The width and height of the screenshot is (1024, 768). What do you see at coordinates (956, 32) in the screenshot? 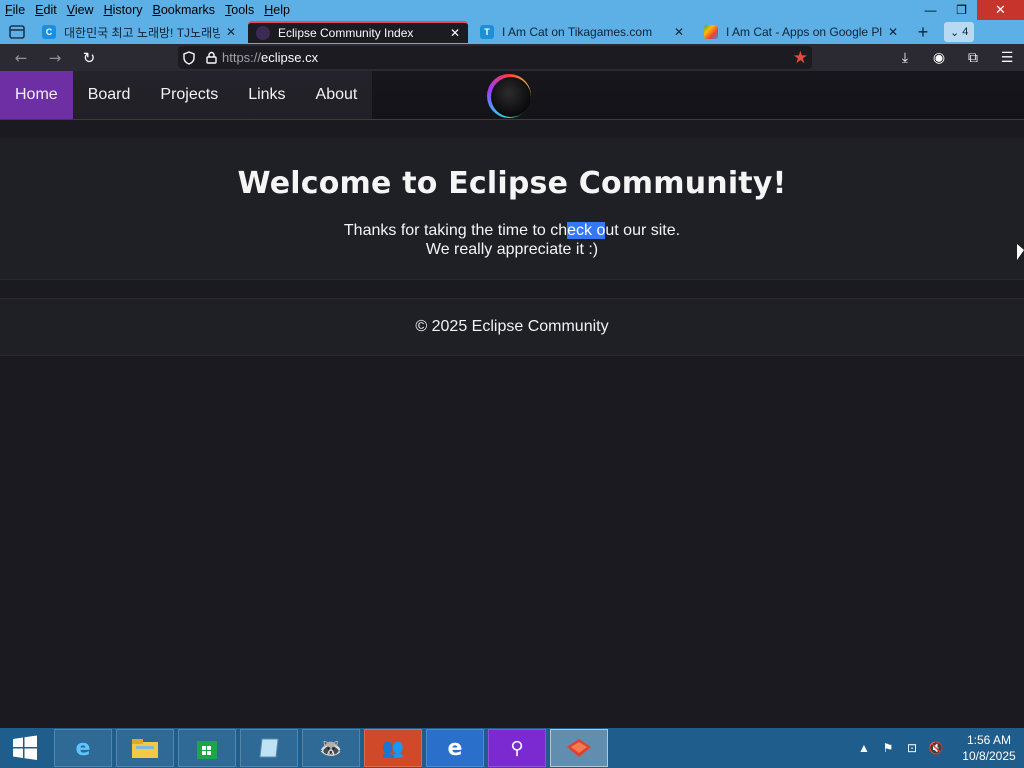
I see `chevron-down-icon: ⌄` at bounding box center [956, 32].